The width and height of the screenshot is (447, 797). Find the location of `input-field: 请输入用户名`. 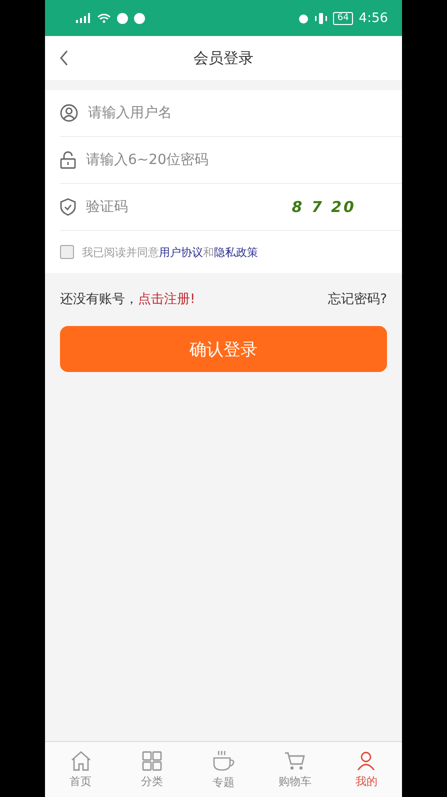

input-field: 请输入用户名 is located at coordinates (244, 113).